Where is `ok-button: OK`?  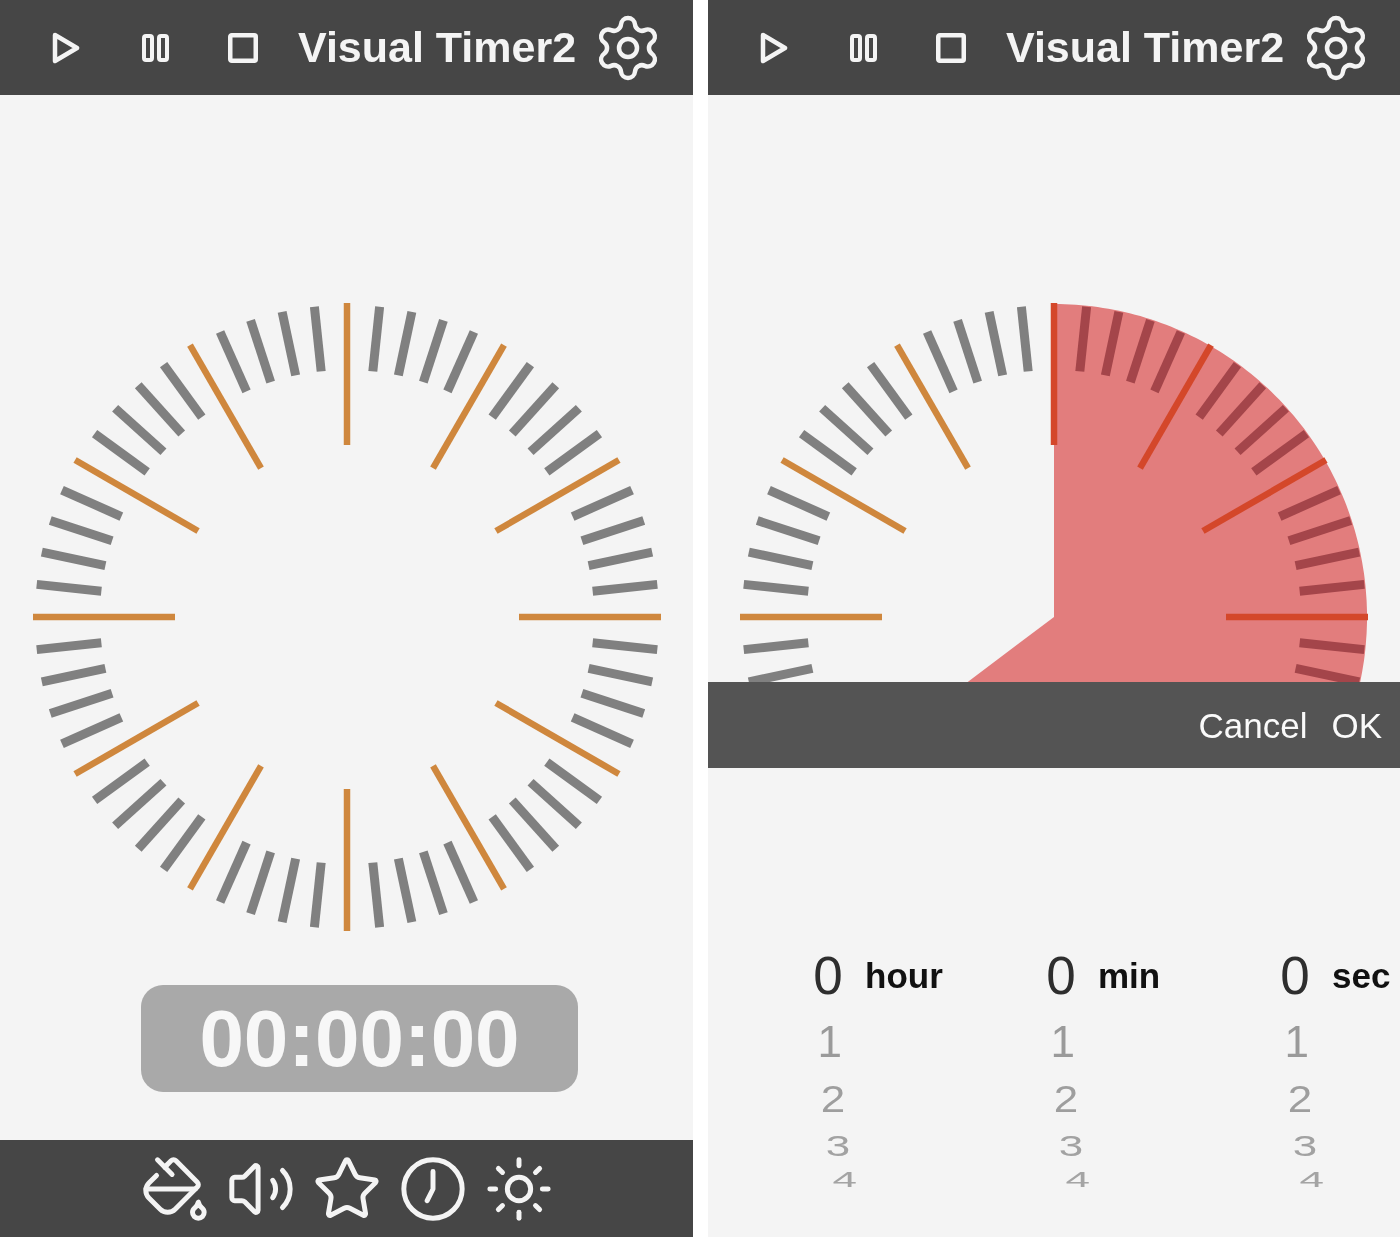 ok-button: OK is located at coordinates (1356, 725).